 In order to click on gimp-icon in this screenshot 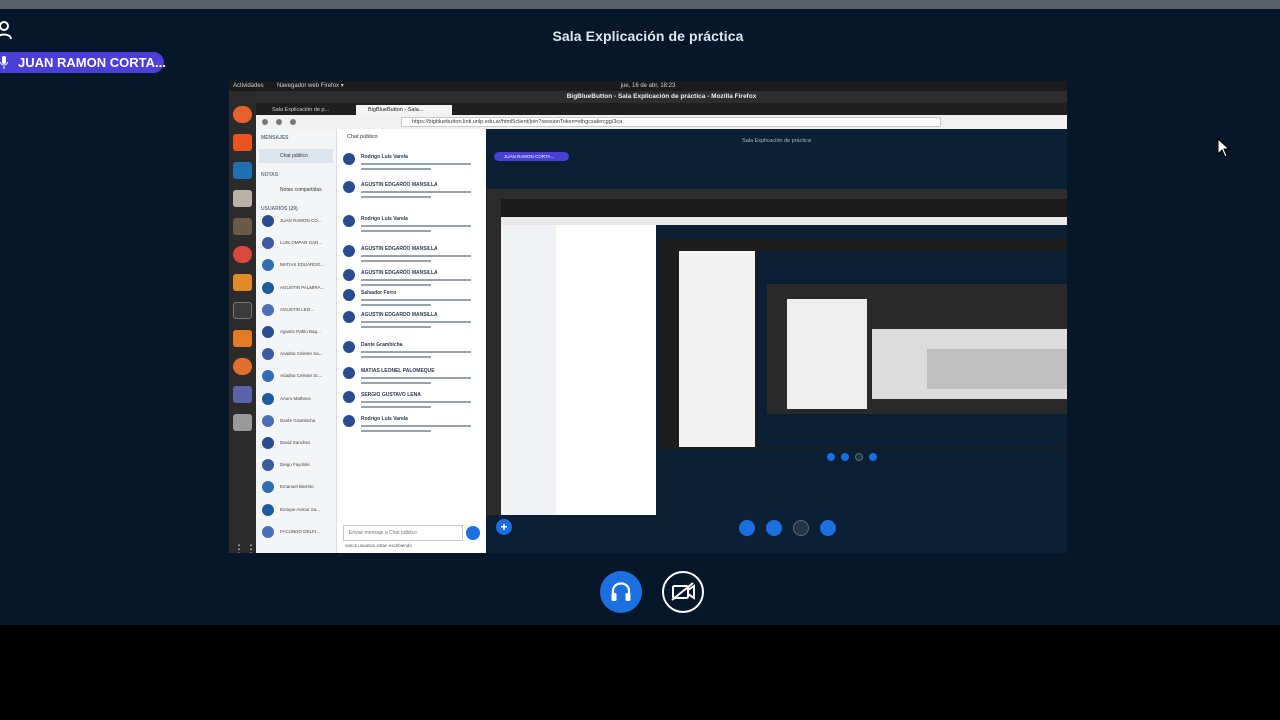, I will do `click(242, 226)`.